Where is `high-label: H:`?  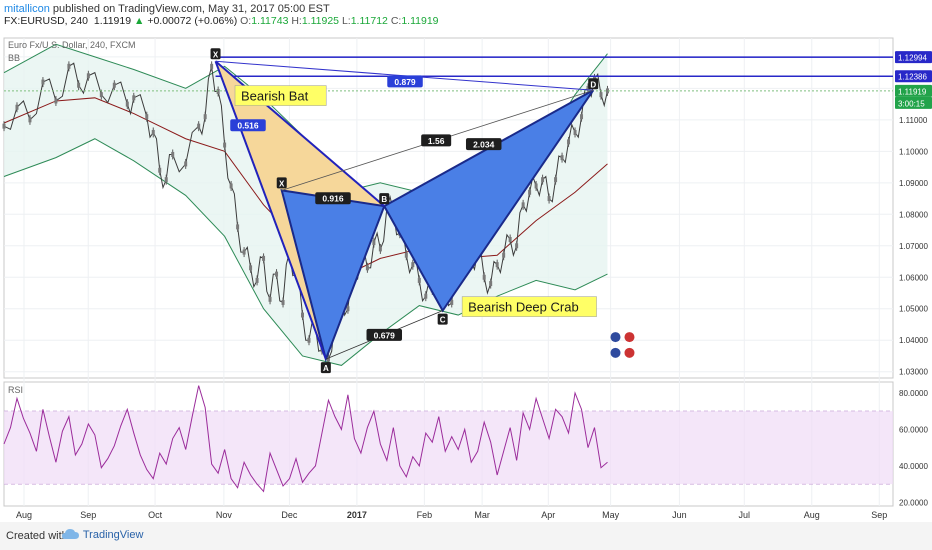
high-label: H: is located at coordinates (296, 21).